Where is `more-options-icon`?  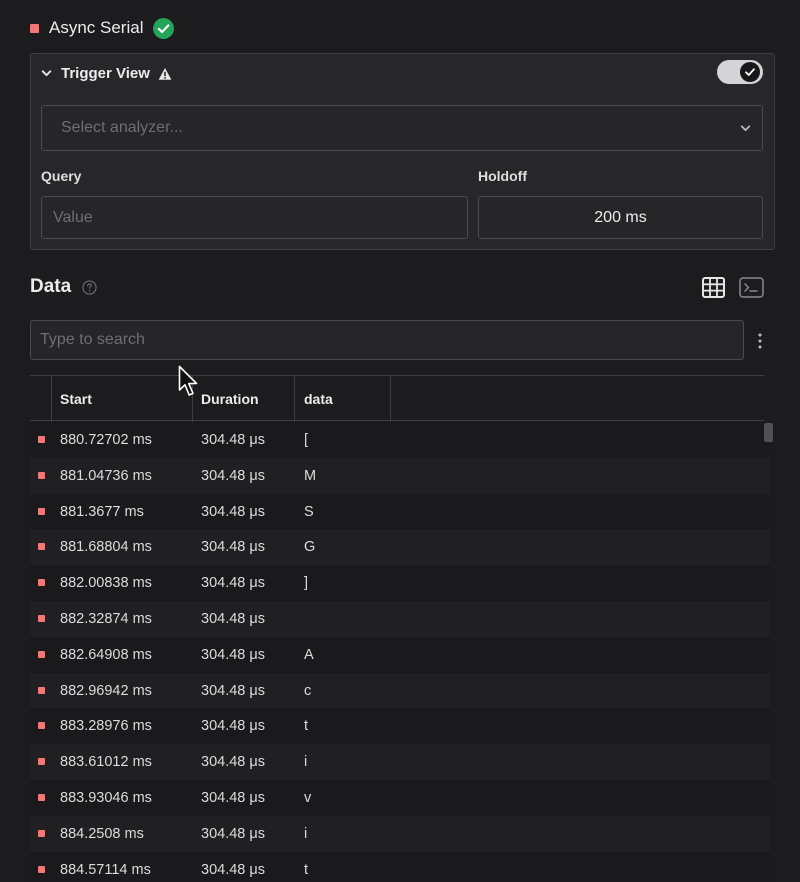
more-options-icon is located at coordinates (760, 341).